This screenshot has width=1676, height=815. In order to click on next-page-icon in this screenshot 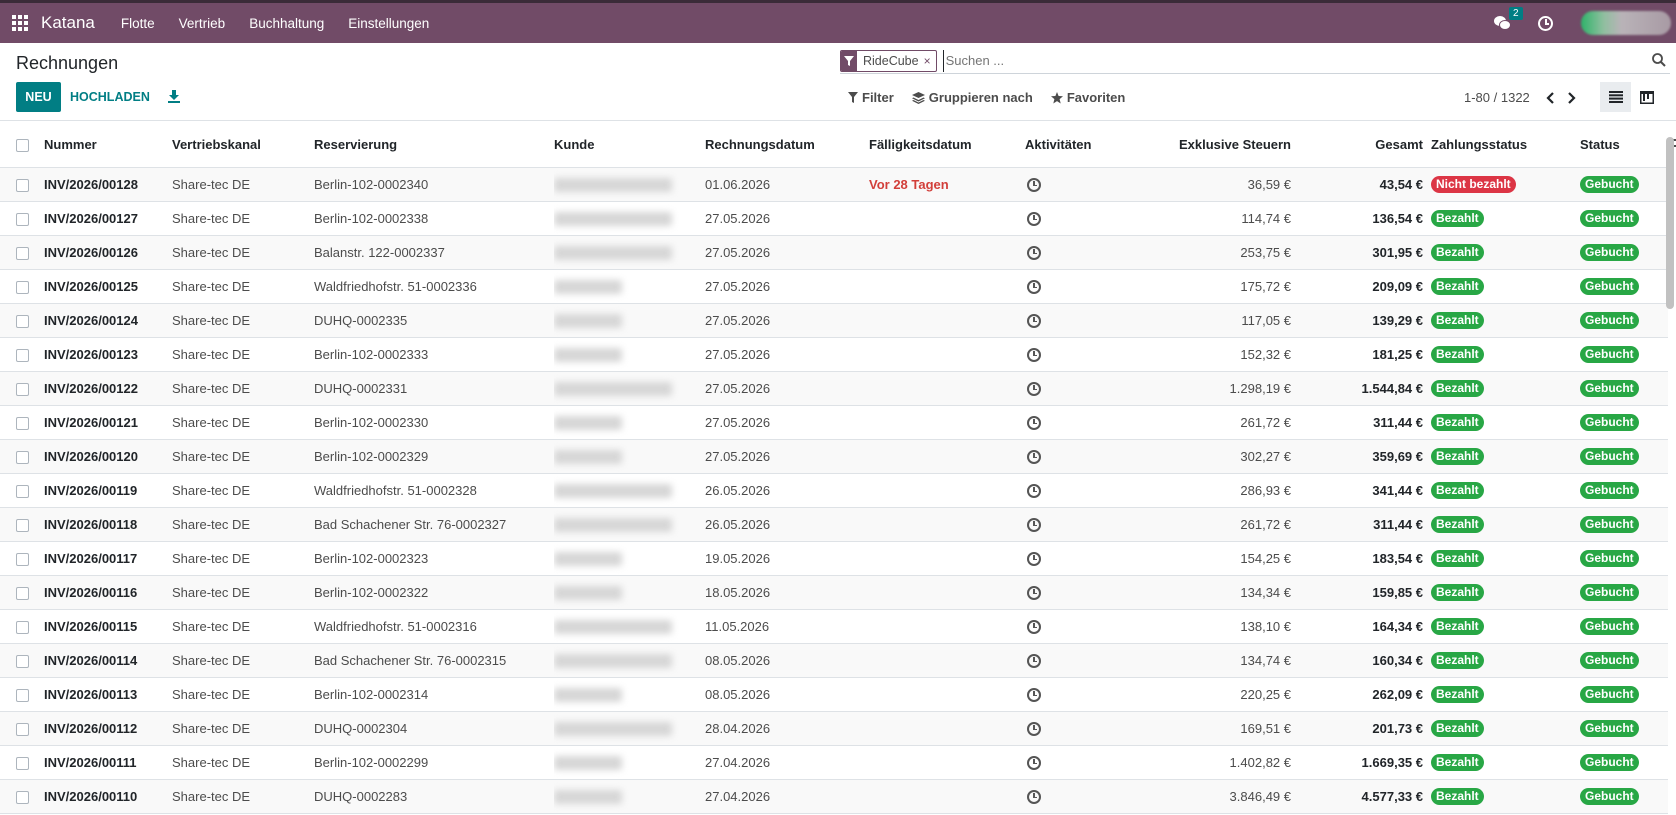, I will do `click(1573, 98)`.